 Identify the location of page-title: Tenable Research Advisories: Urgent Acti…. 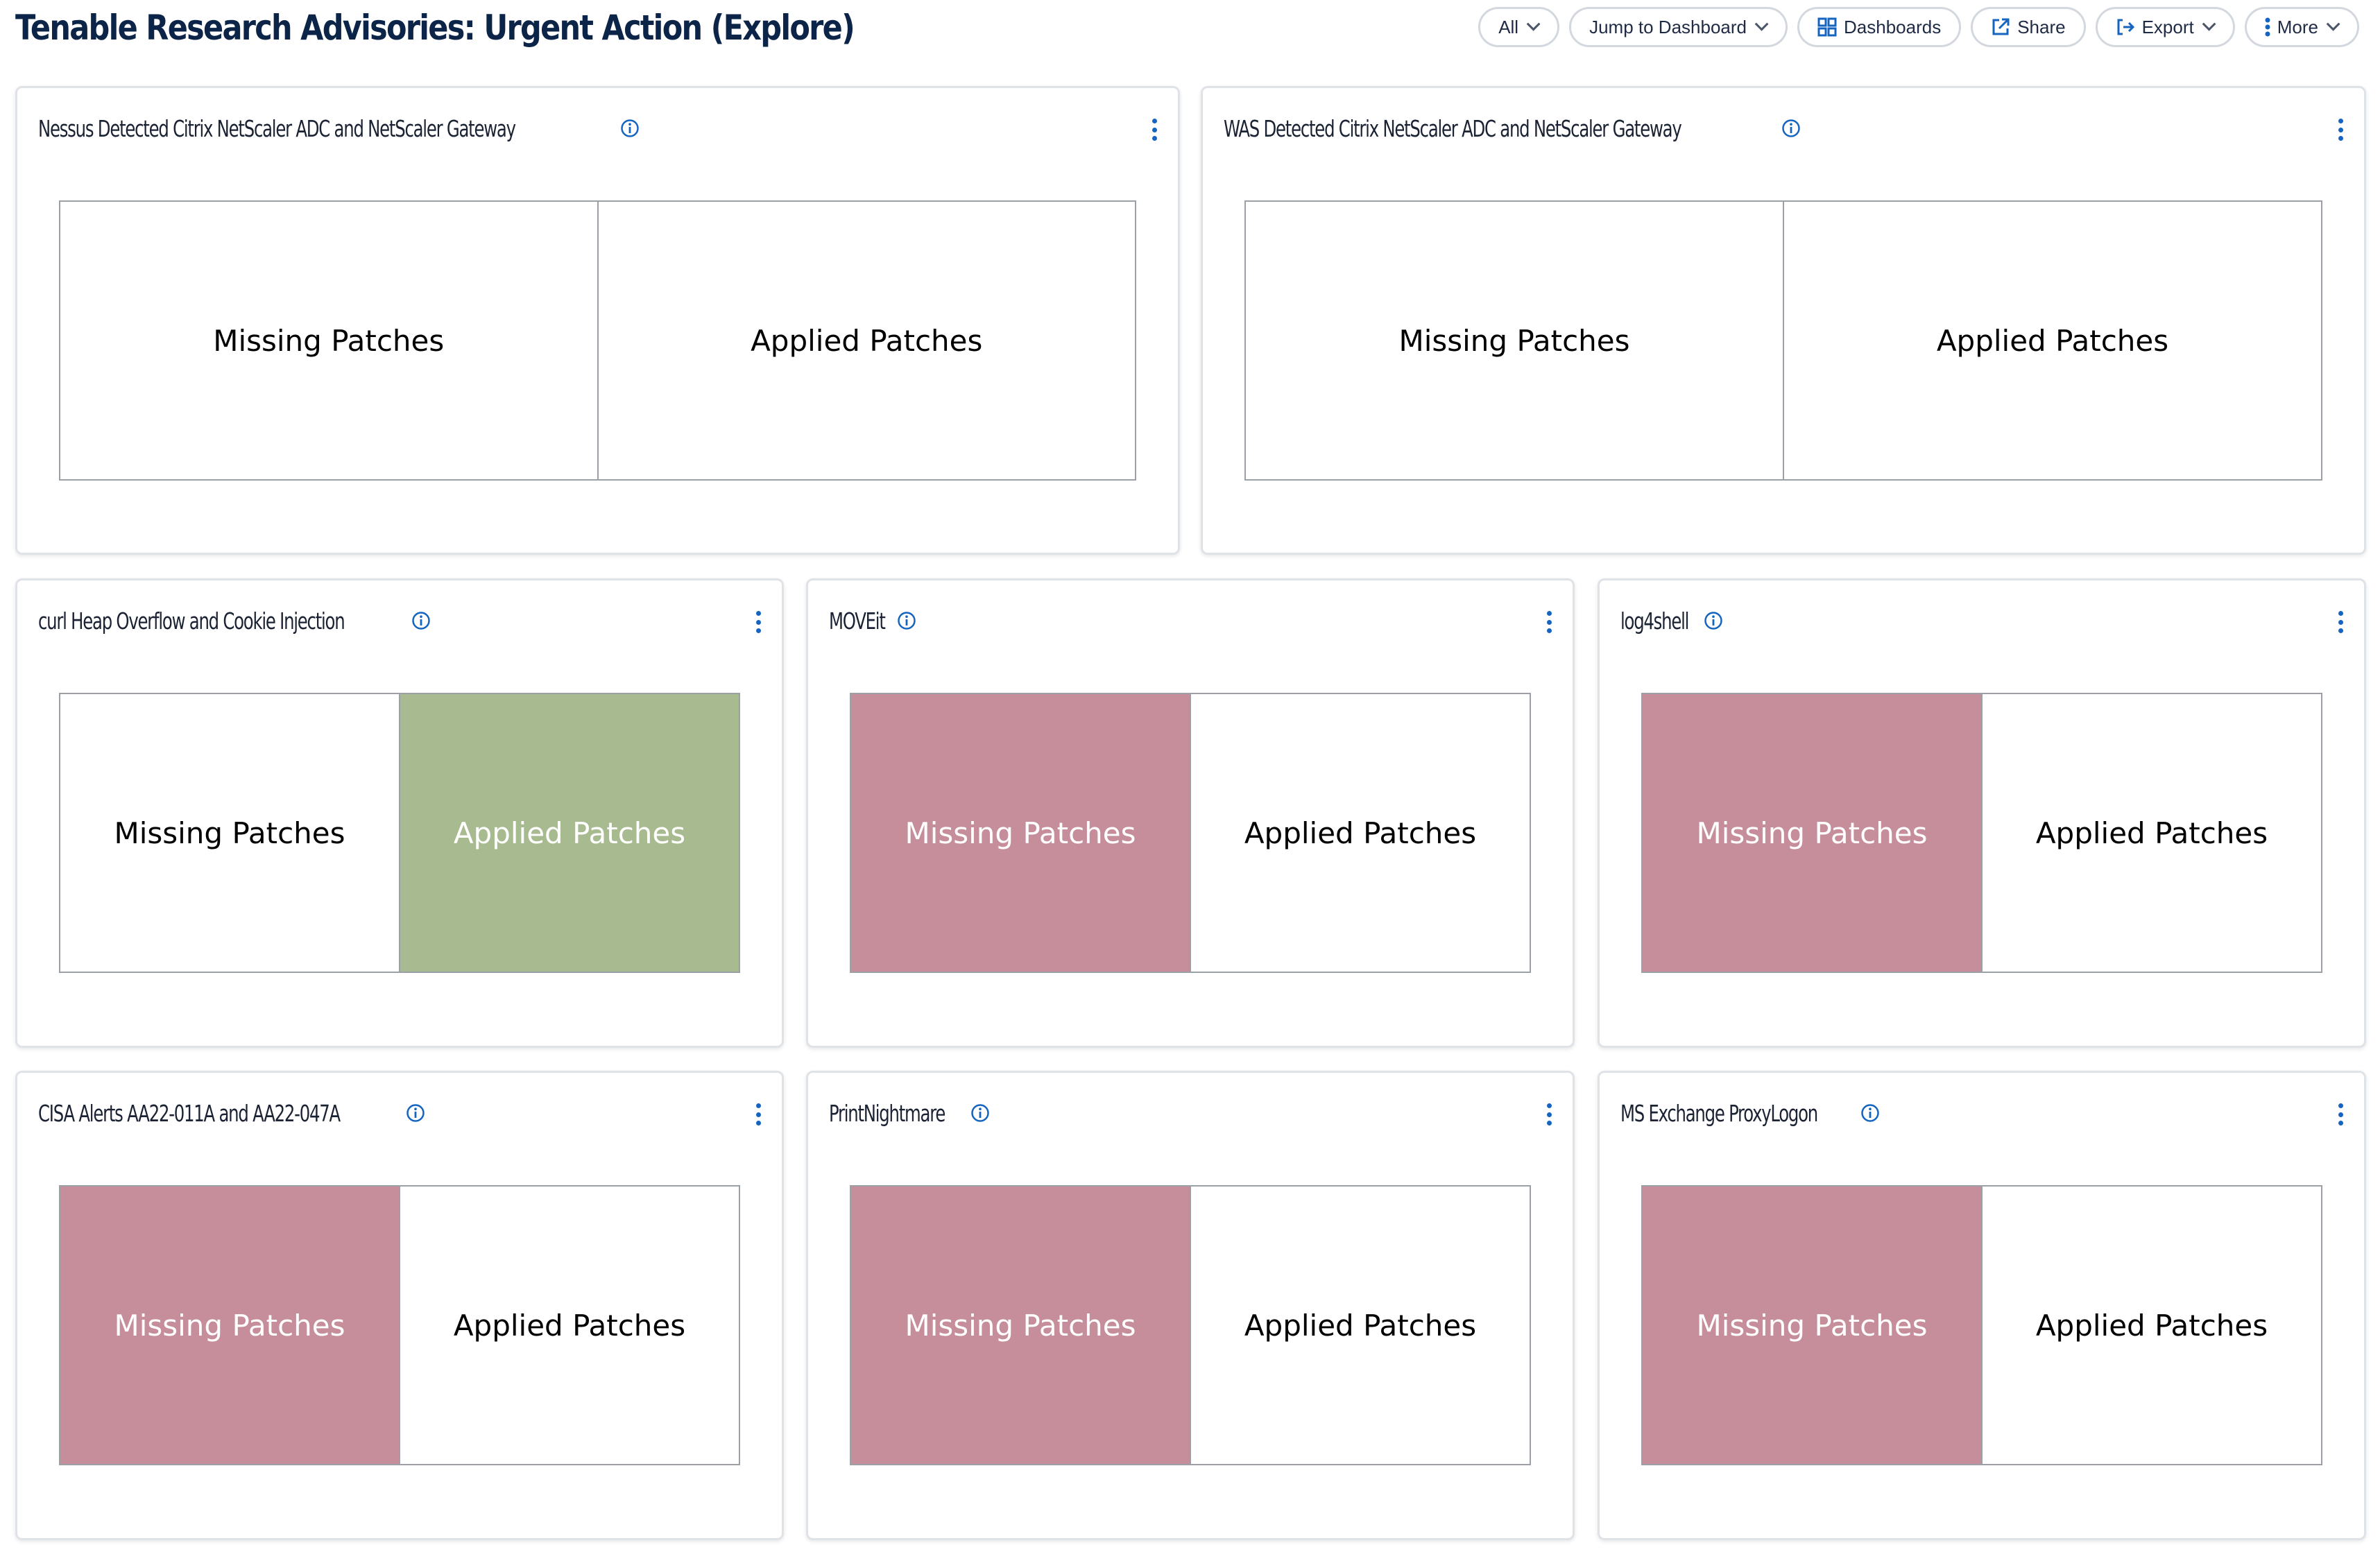
(435, 28).